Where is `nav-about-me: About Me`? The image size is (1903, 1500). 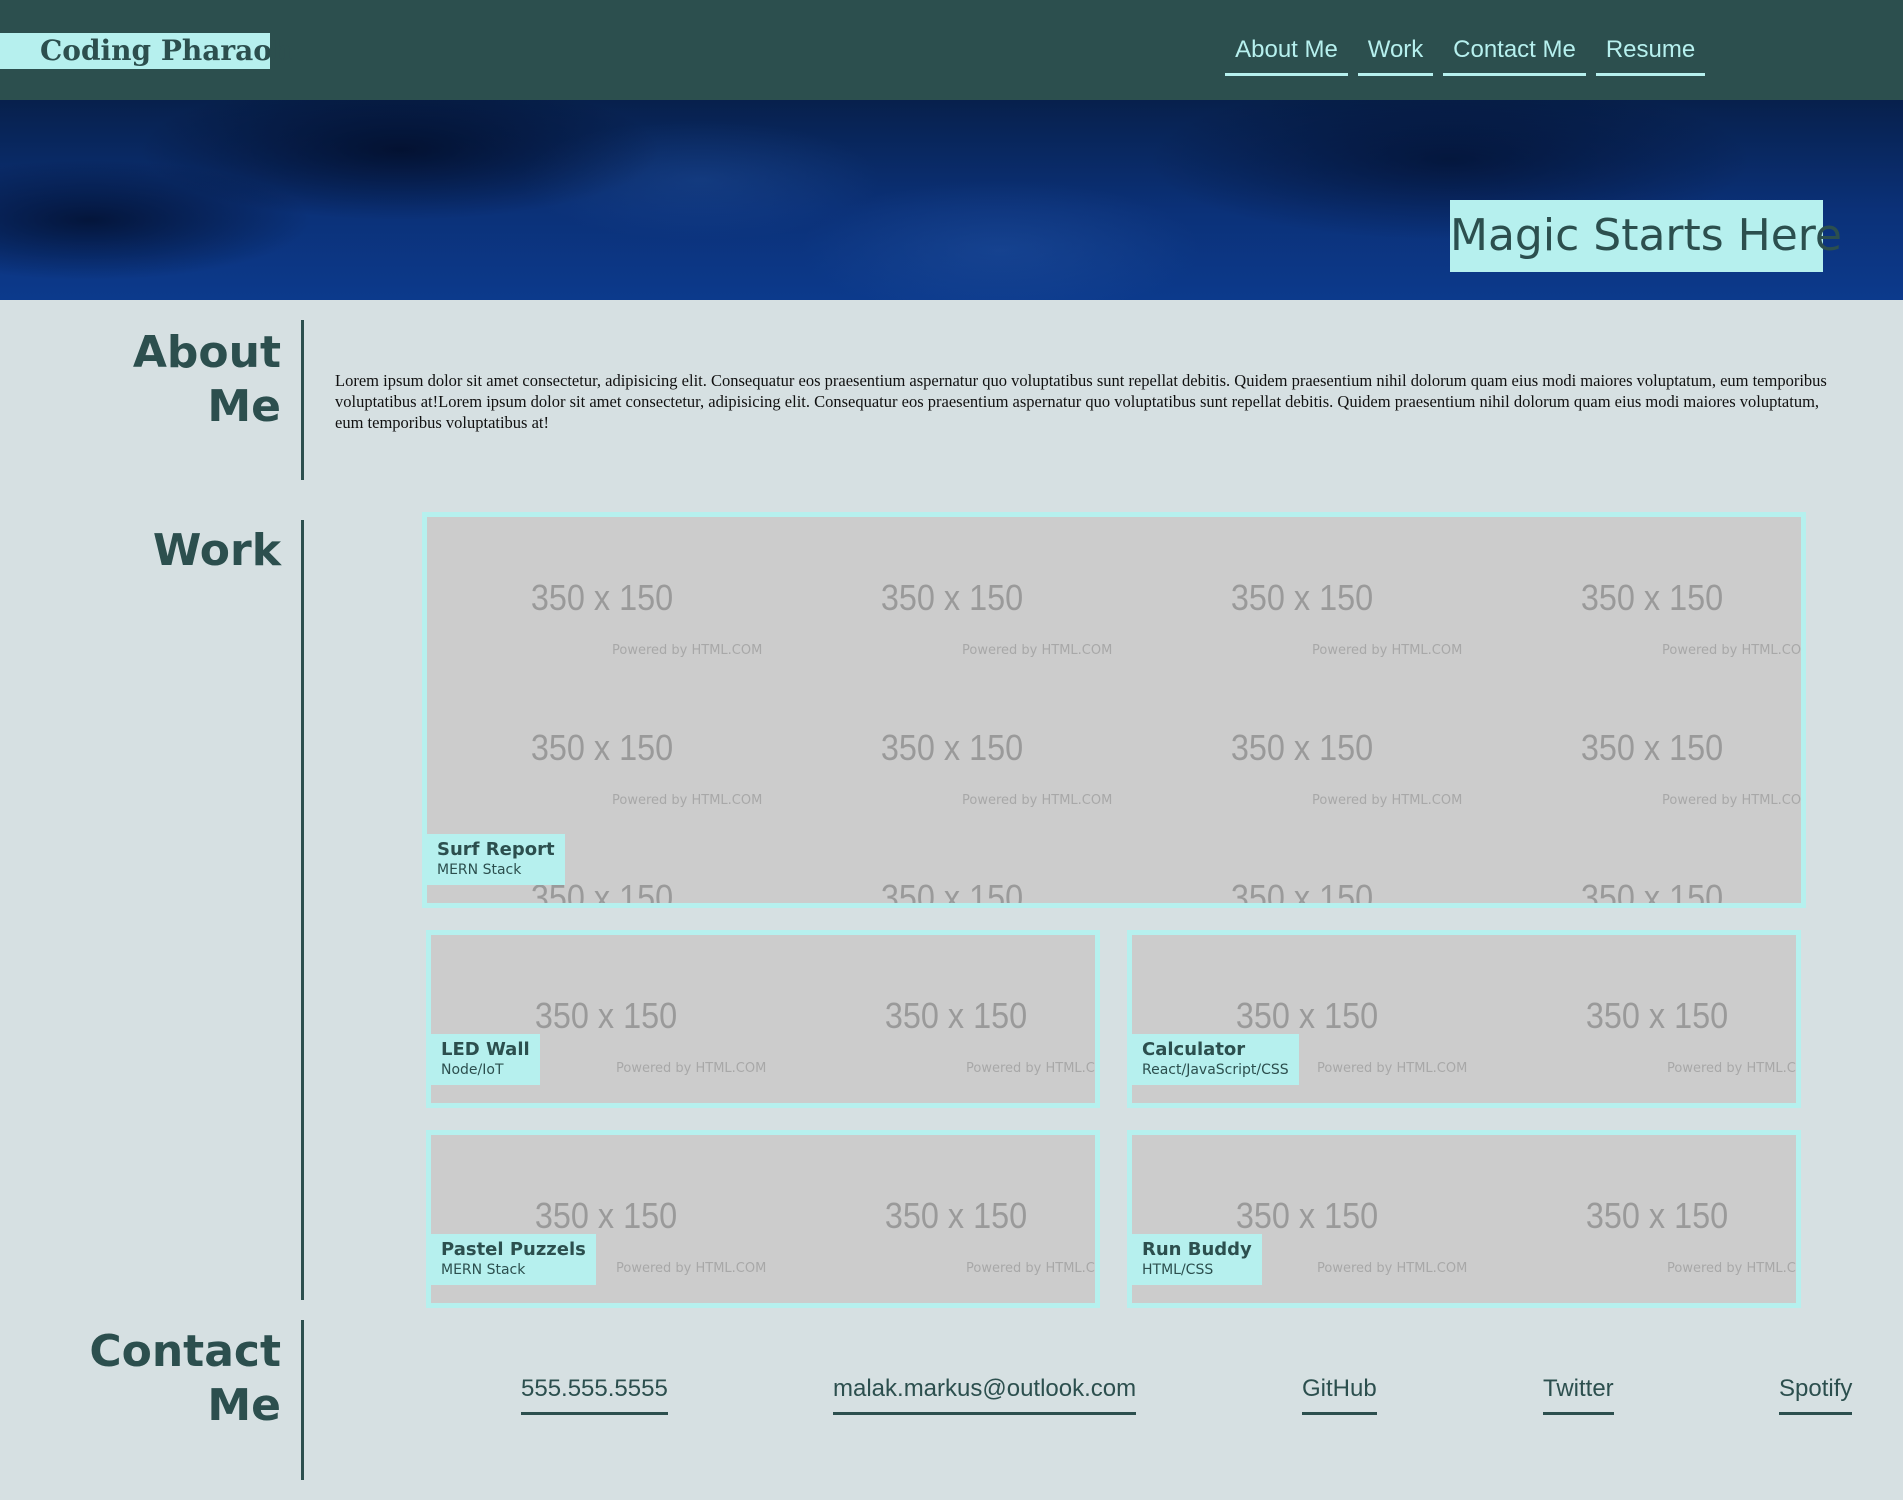 nav-about-me: About Me is located at coordinates (1286, 55).